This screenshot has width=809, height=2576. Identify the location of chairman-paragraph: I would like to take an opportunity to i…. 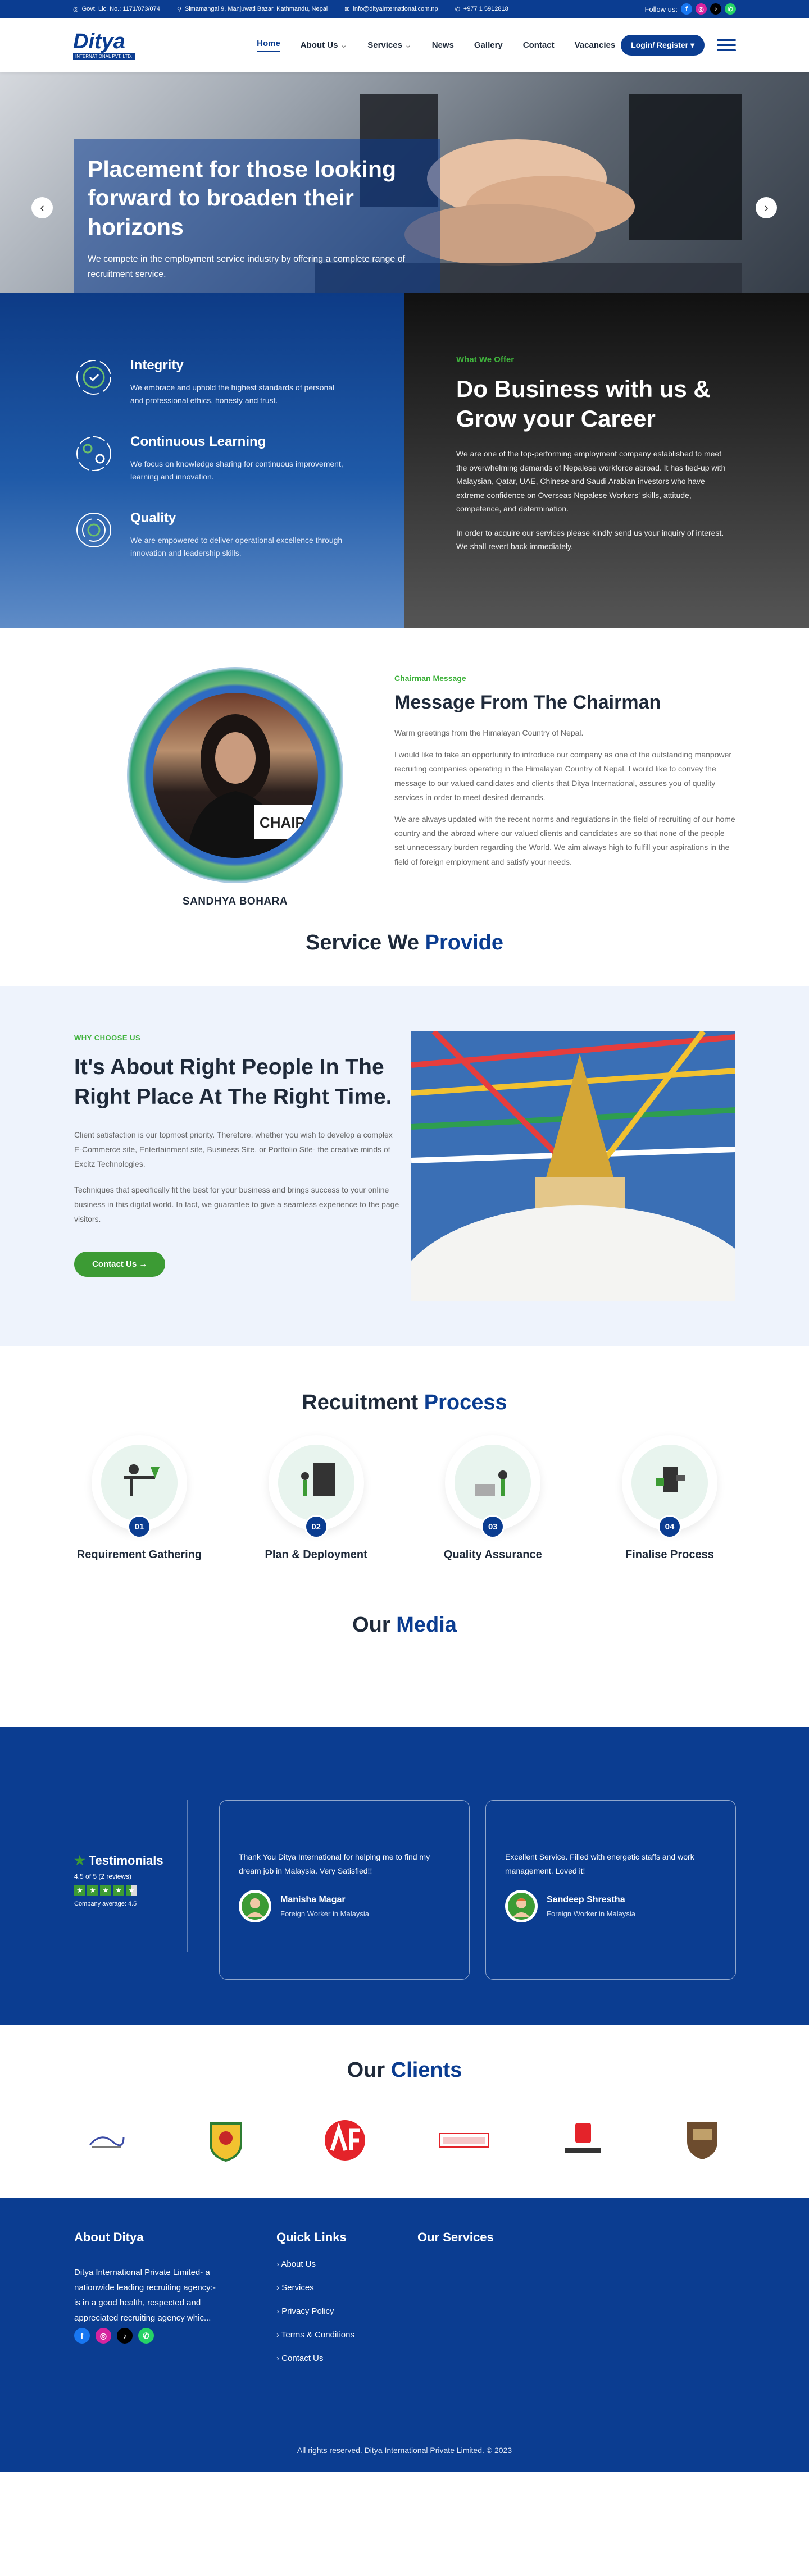
(563, 776).